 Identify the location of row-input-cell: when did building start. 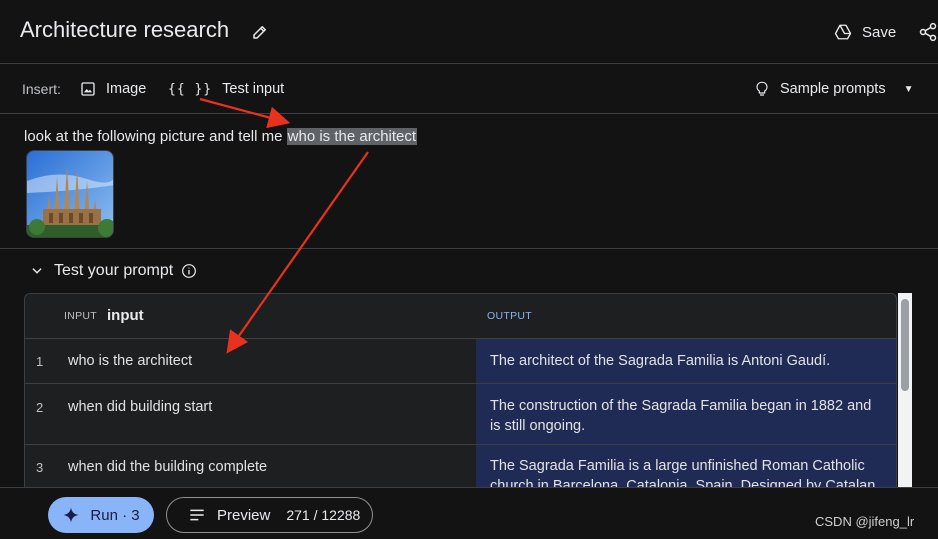
(140, 407).